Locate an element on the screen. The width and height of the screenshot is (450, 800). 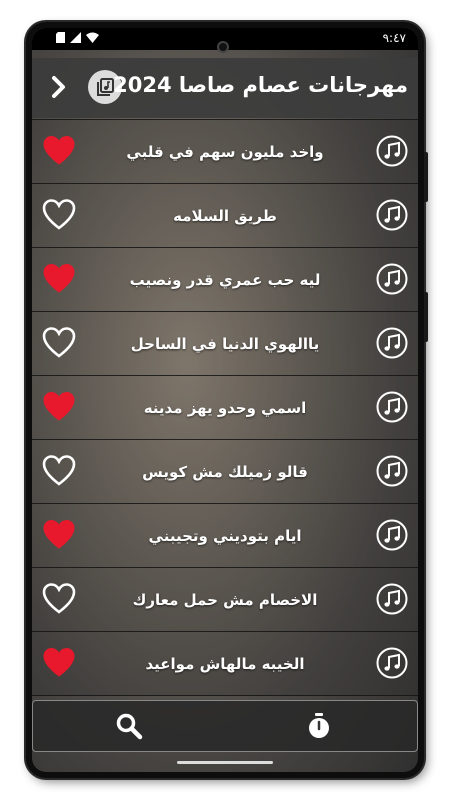
song-title: طريق السلامه is located at coordinates (225, 215).